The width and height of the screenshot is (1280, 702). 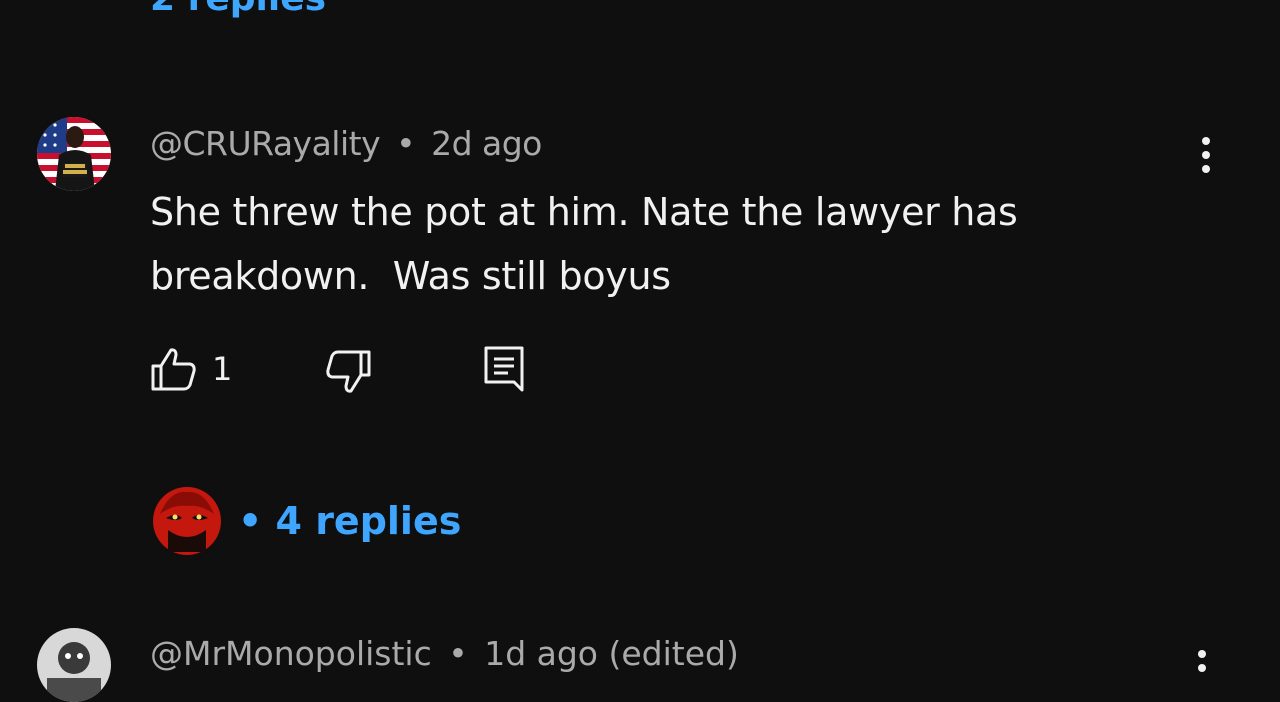 What do you see at coordinates (349, 521) in the screenshot?
I see `replies-link: • 4 replies` at bounding box center [349, 521].